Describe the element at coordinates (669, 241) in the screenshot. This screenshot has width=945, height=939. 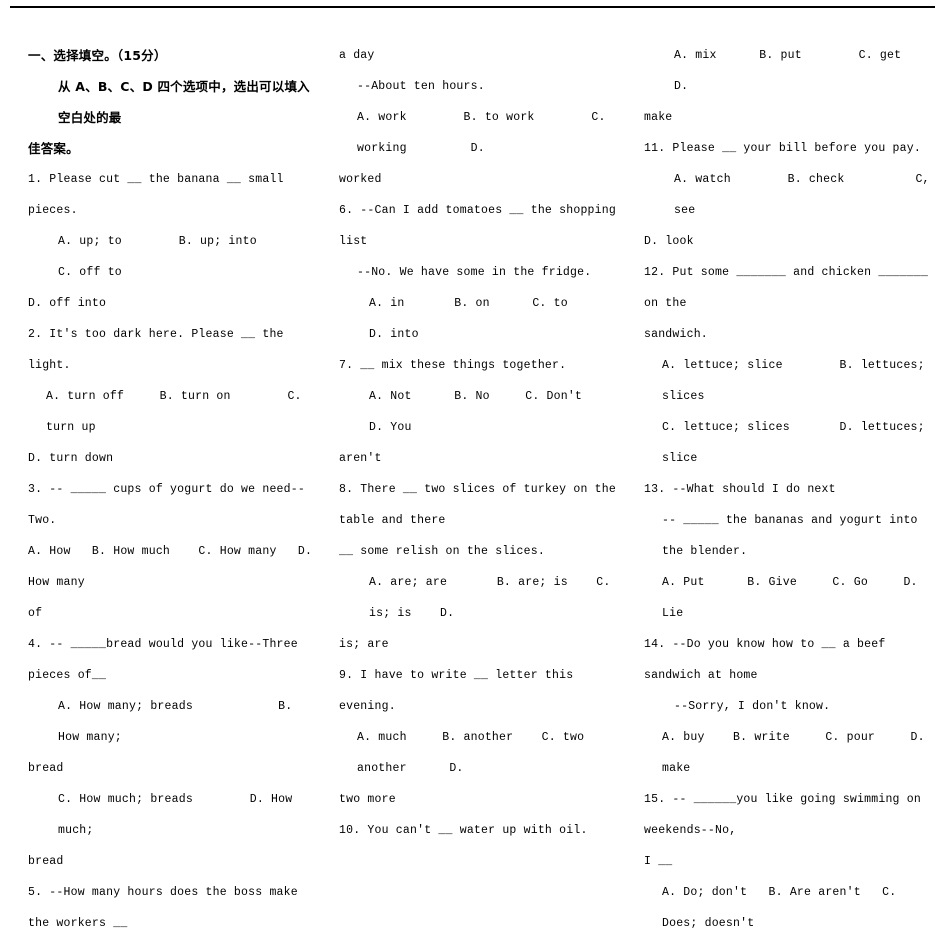
I see `option-line: D. look` at that location.